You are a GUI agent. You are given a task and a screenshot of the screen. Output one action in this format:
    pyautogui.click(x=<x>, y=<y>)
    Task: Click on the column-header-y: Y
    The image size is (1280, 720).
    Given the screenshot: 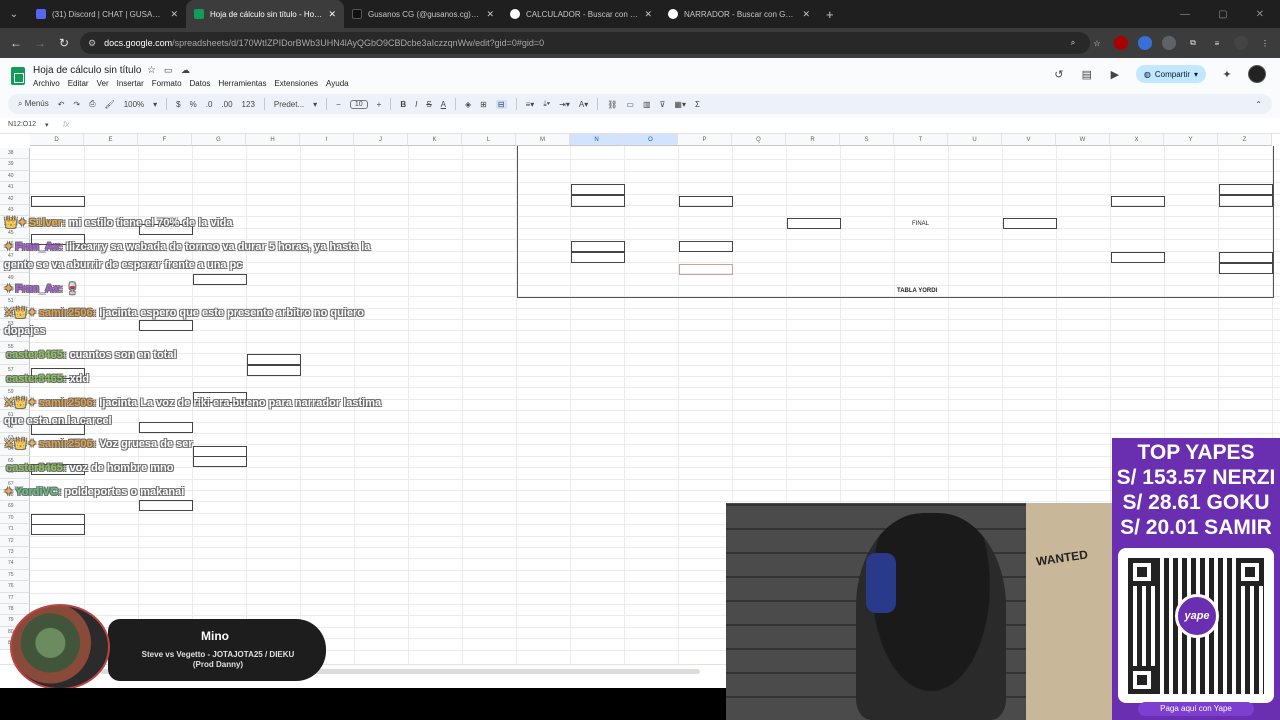 What is the action you would take?
    pyautogui.click(x=1191, y=140)
    